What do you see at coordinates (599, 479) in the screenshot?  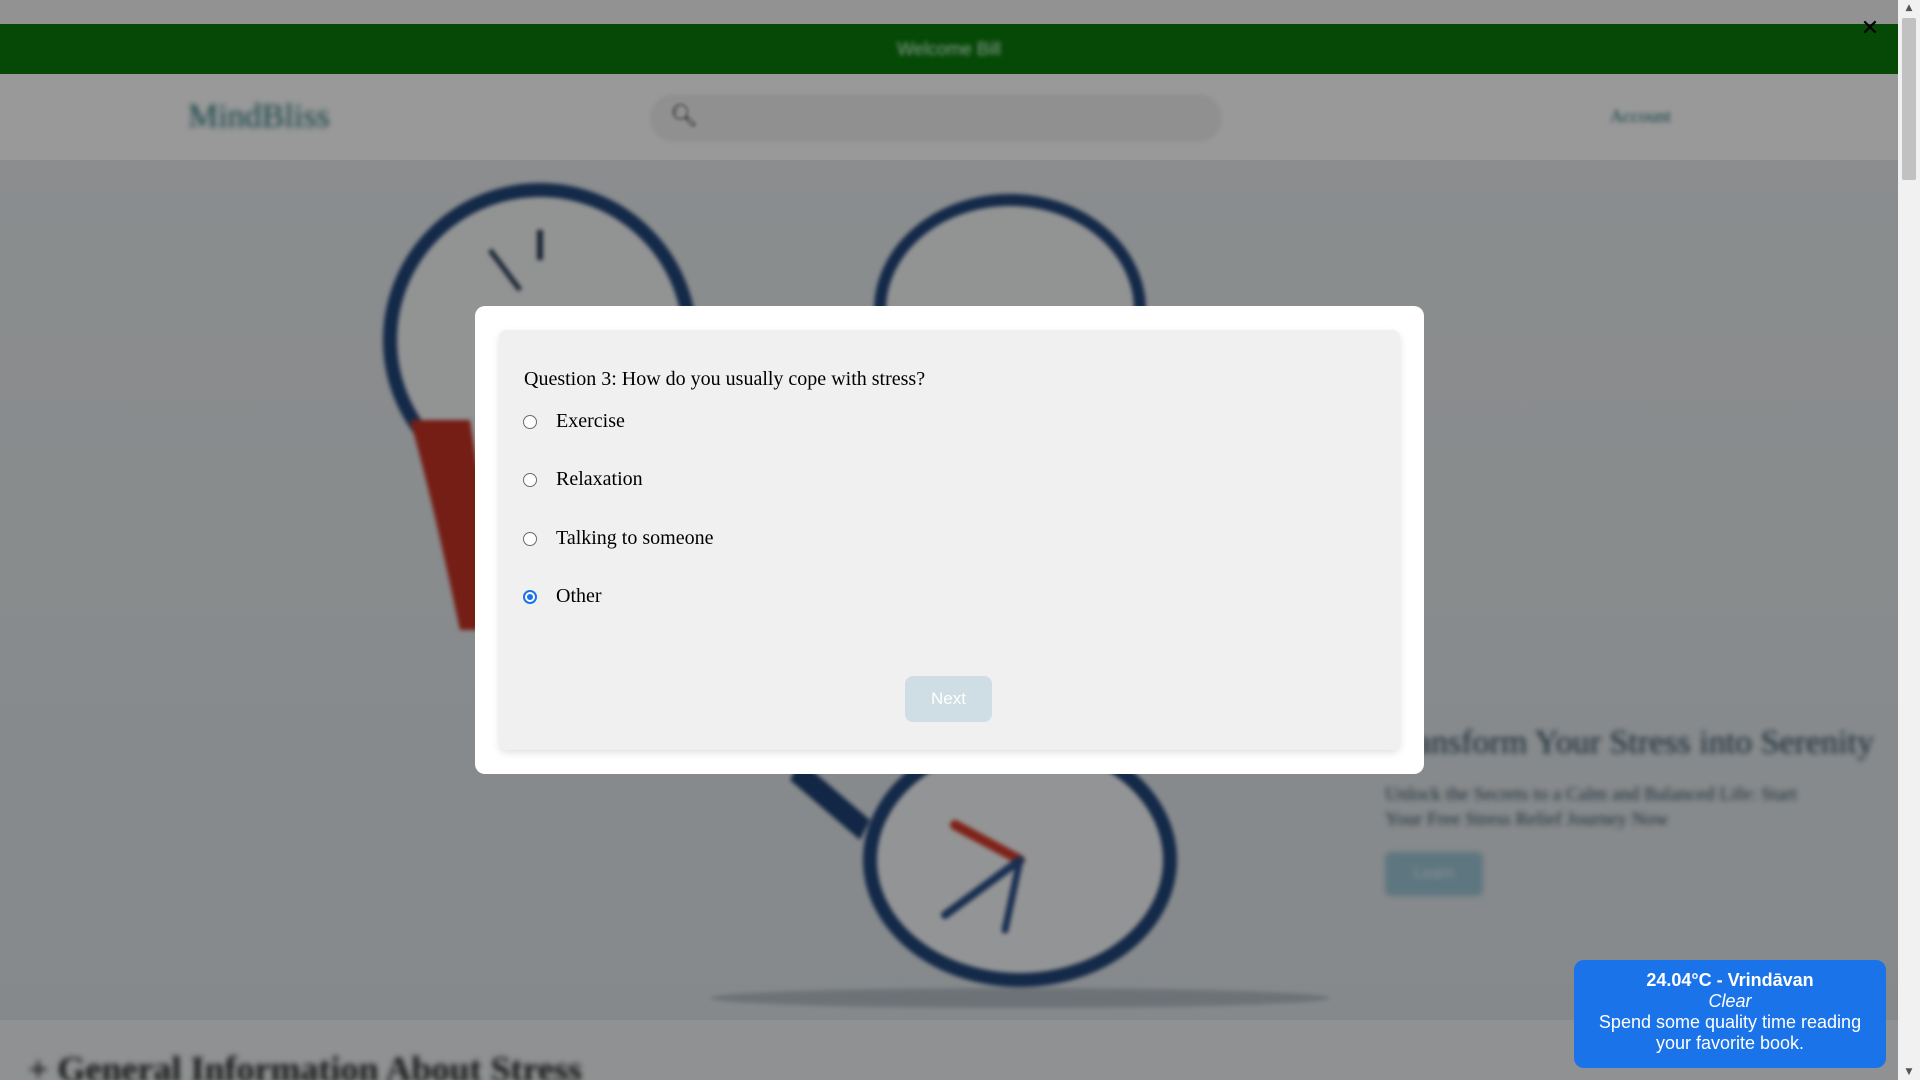 I see `option-label: Relaxation` at bounding box center [599, 479].